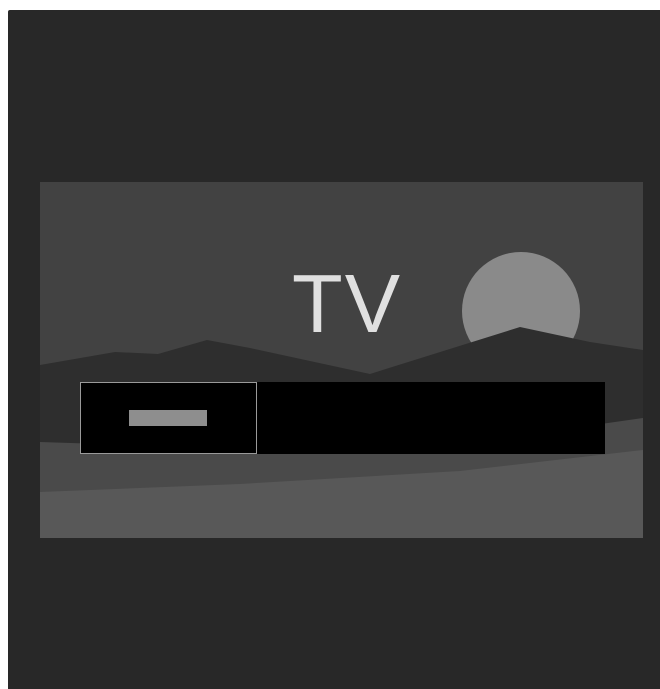  I want to click on launcher-tile-selected, so click(168, 418).